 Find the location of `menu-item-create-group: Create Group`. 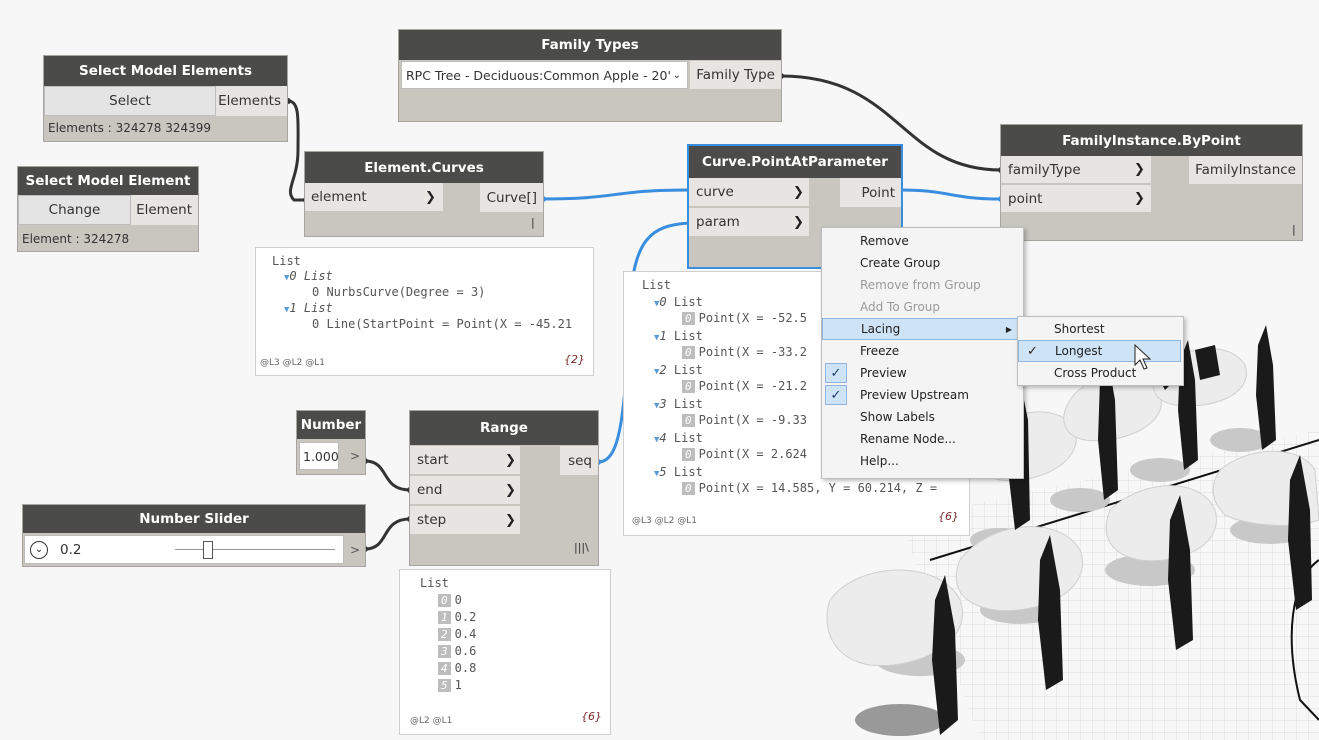

menu-item-create-group: Create Group is located at coordinates (921, 263).